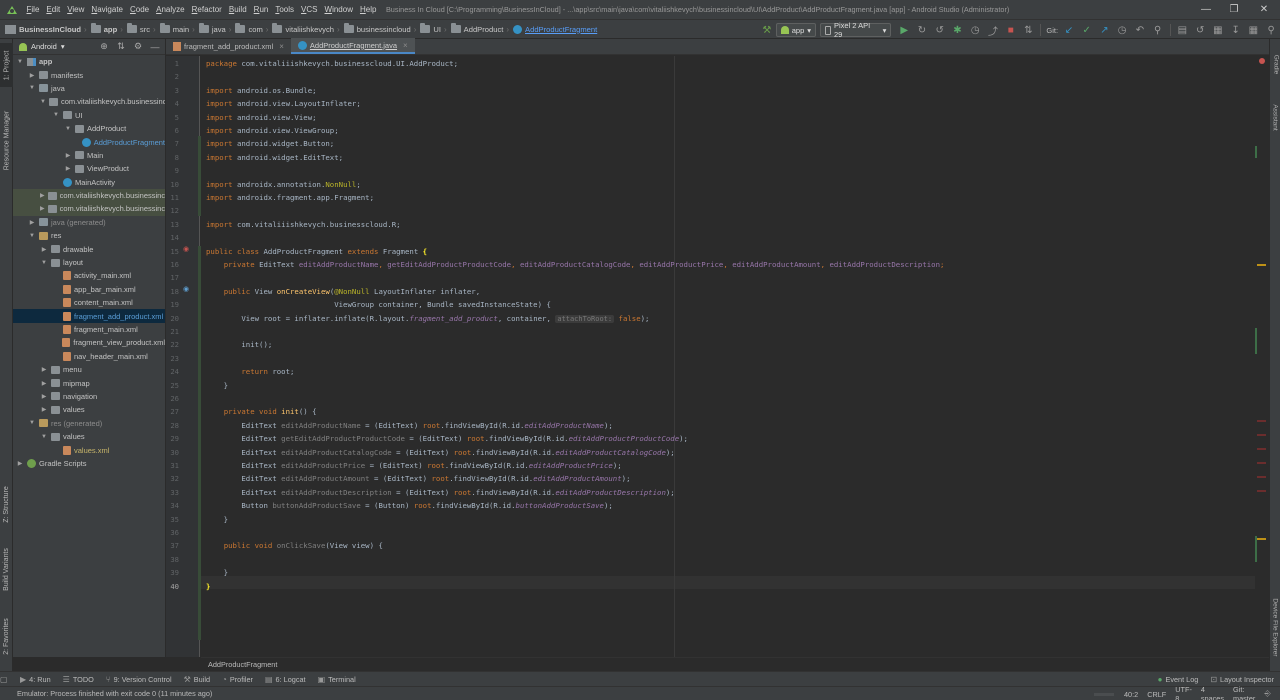 The height and width of the screenshot is (700, 1280). I want to click on apply-changes-icon: ↻, so click(922, 30).